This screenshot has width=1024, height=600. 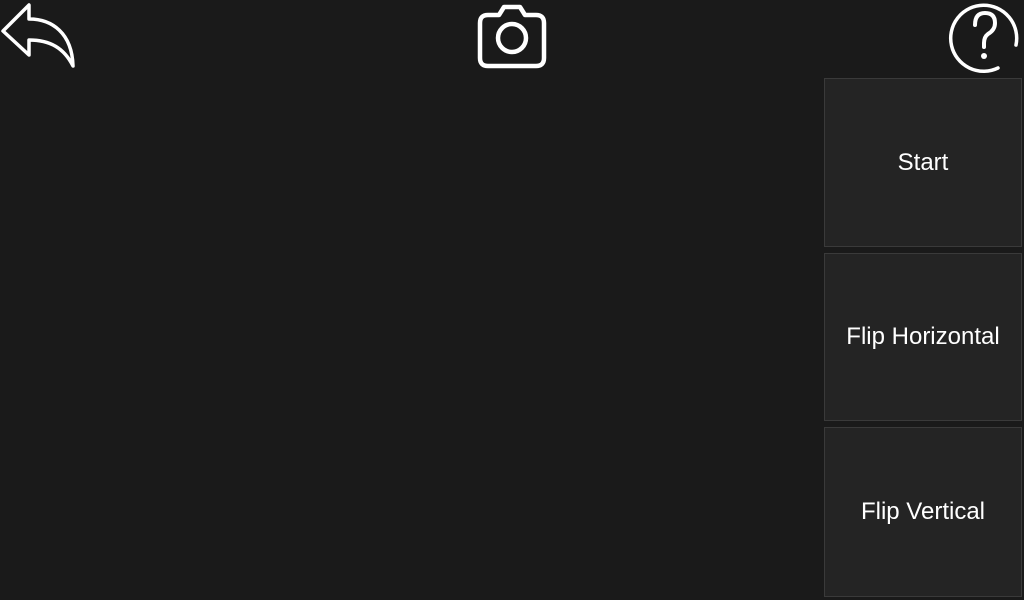 I want to click on top-toolbar, so click(x=512, y=38).